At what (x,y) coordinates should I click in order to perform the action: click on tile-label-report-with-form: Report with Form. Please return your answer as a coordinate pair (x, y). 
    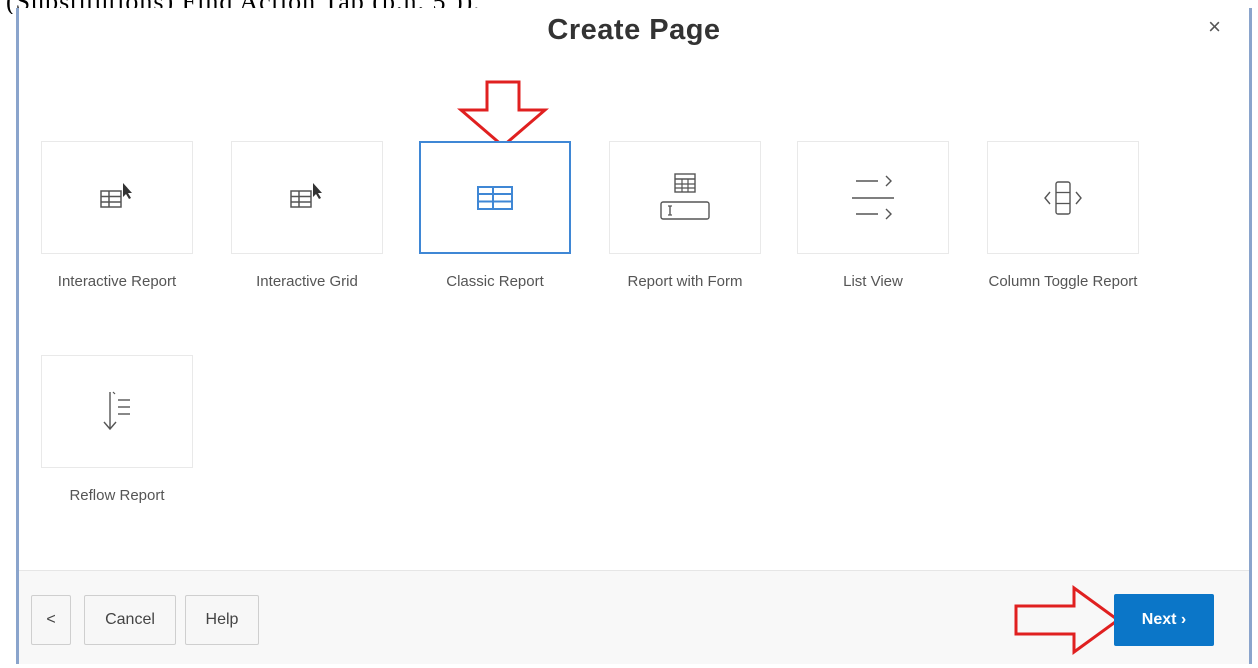
    Looking at the image, I should click on (685, 281).